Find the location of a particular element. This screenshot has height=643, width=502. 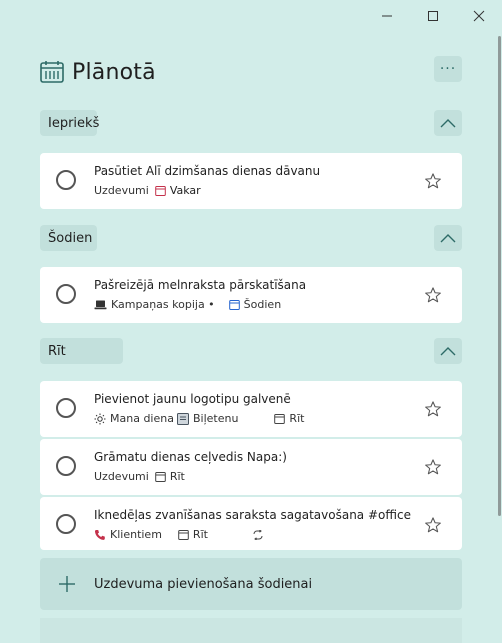

collapse-tomorrow-button is located at coordinates (448, 351).